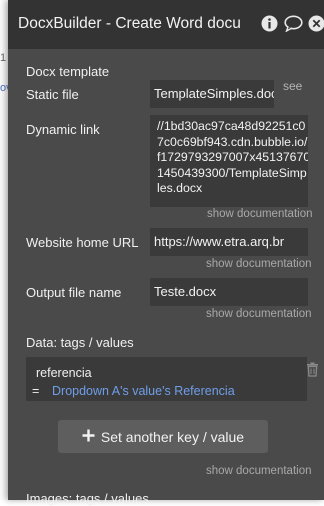  I want to click on website-home-url-label: Website home URL, so click(82, 242).